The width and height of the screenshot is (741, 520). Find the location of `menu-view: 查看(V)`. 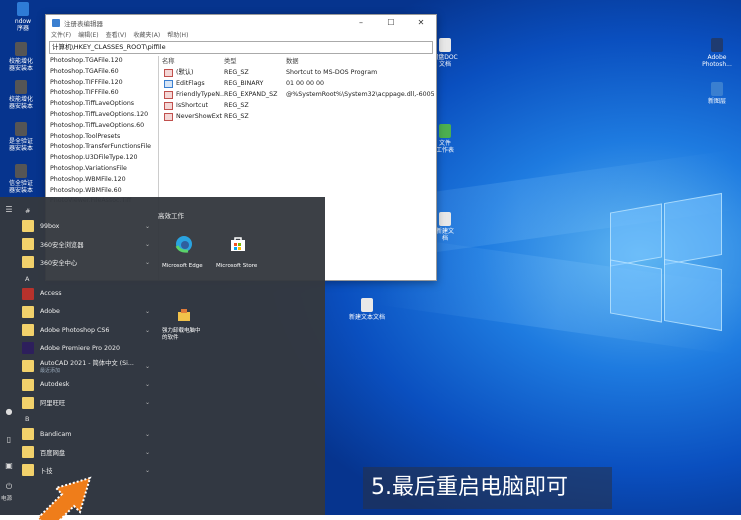

menu-view: 查看(V) is located at coordinates (116, 35).